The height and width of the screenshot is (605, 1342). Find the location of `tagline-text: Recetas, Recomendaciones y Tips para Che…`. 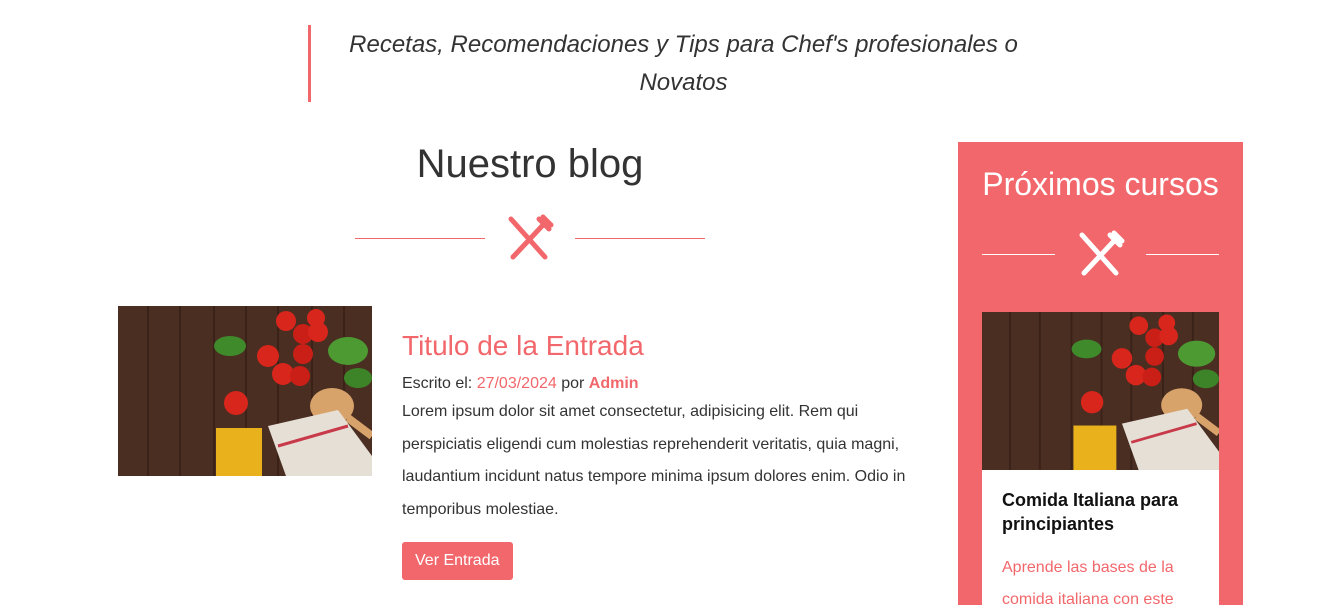

tagline-text: Recetas, Recomendaciones y Tips para Che… is located at coordinates (683, 63).